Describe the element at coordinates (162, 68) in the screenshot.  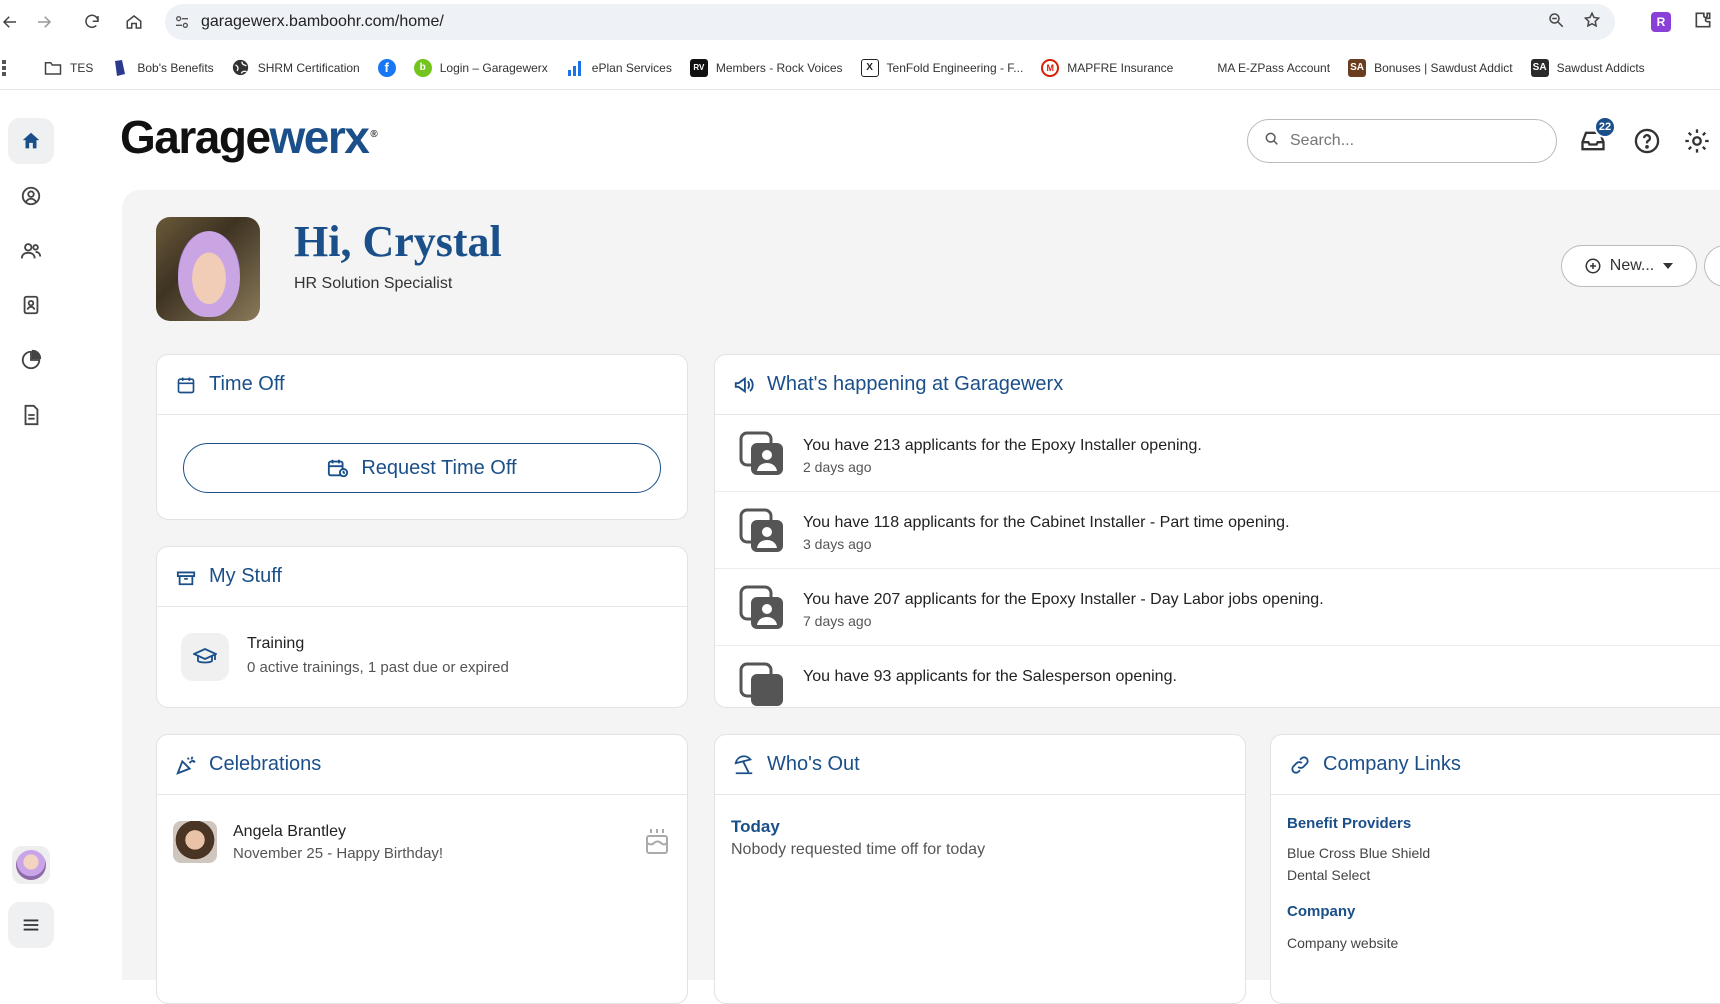
I see `bookmark-bobs-benefits: Bob's Benefits` at that location.